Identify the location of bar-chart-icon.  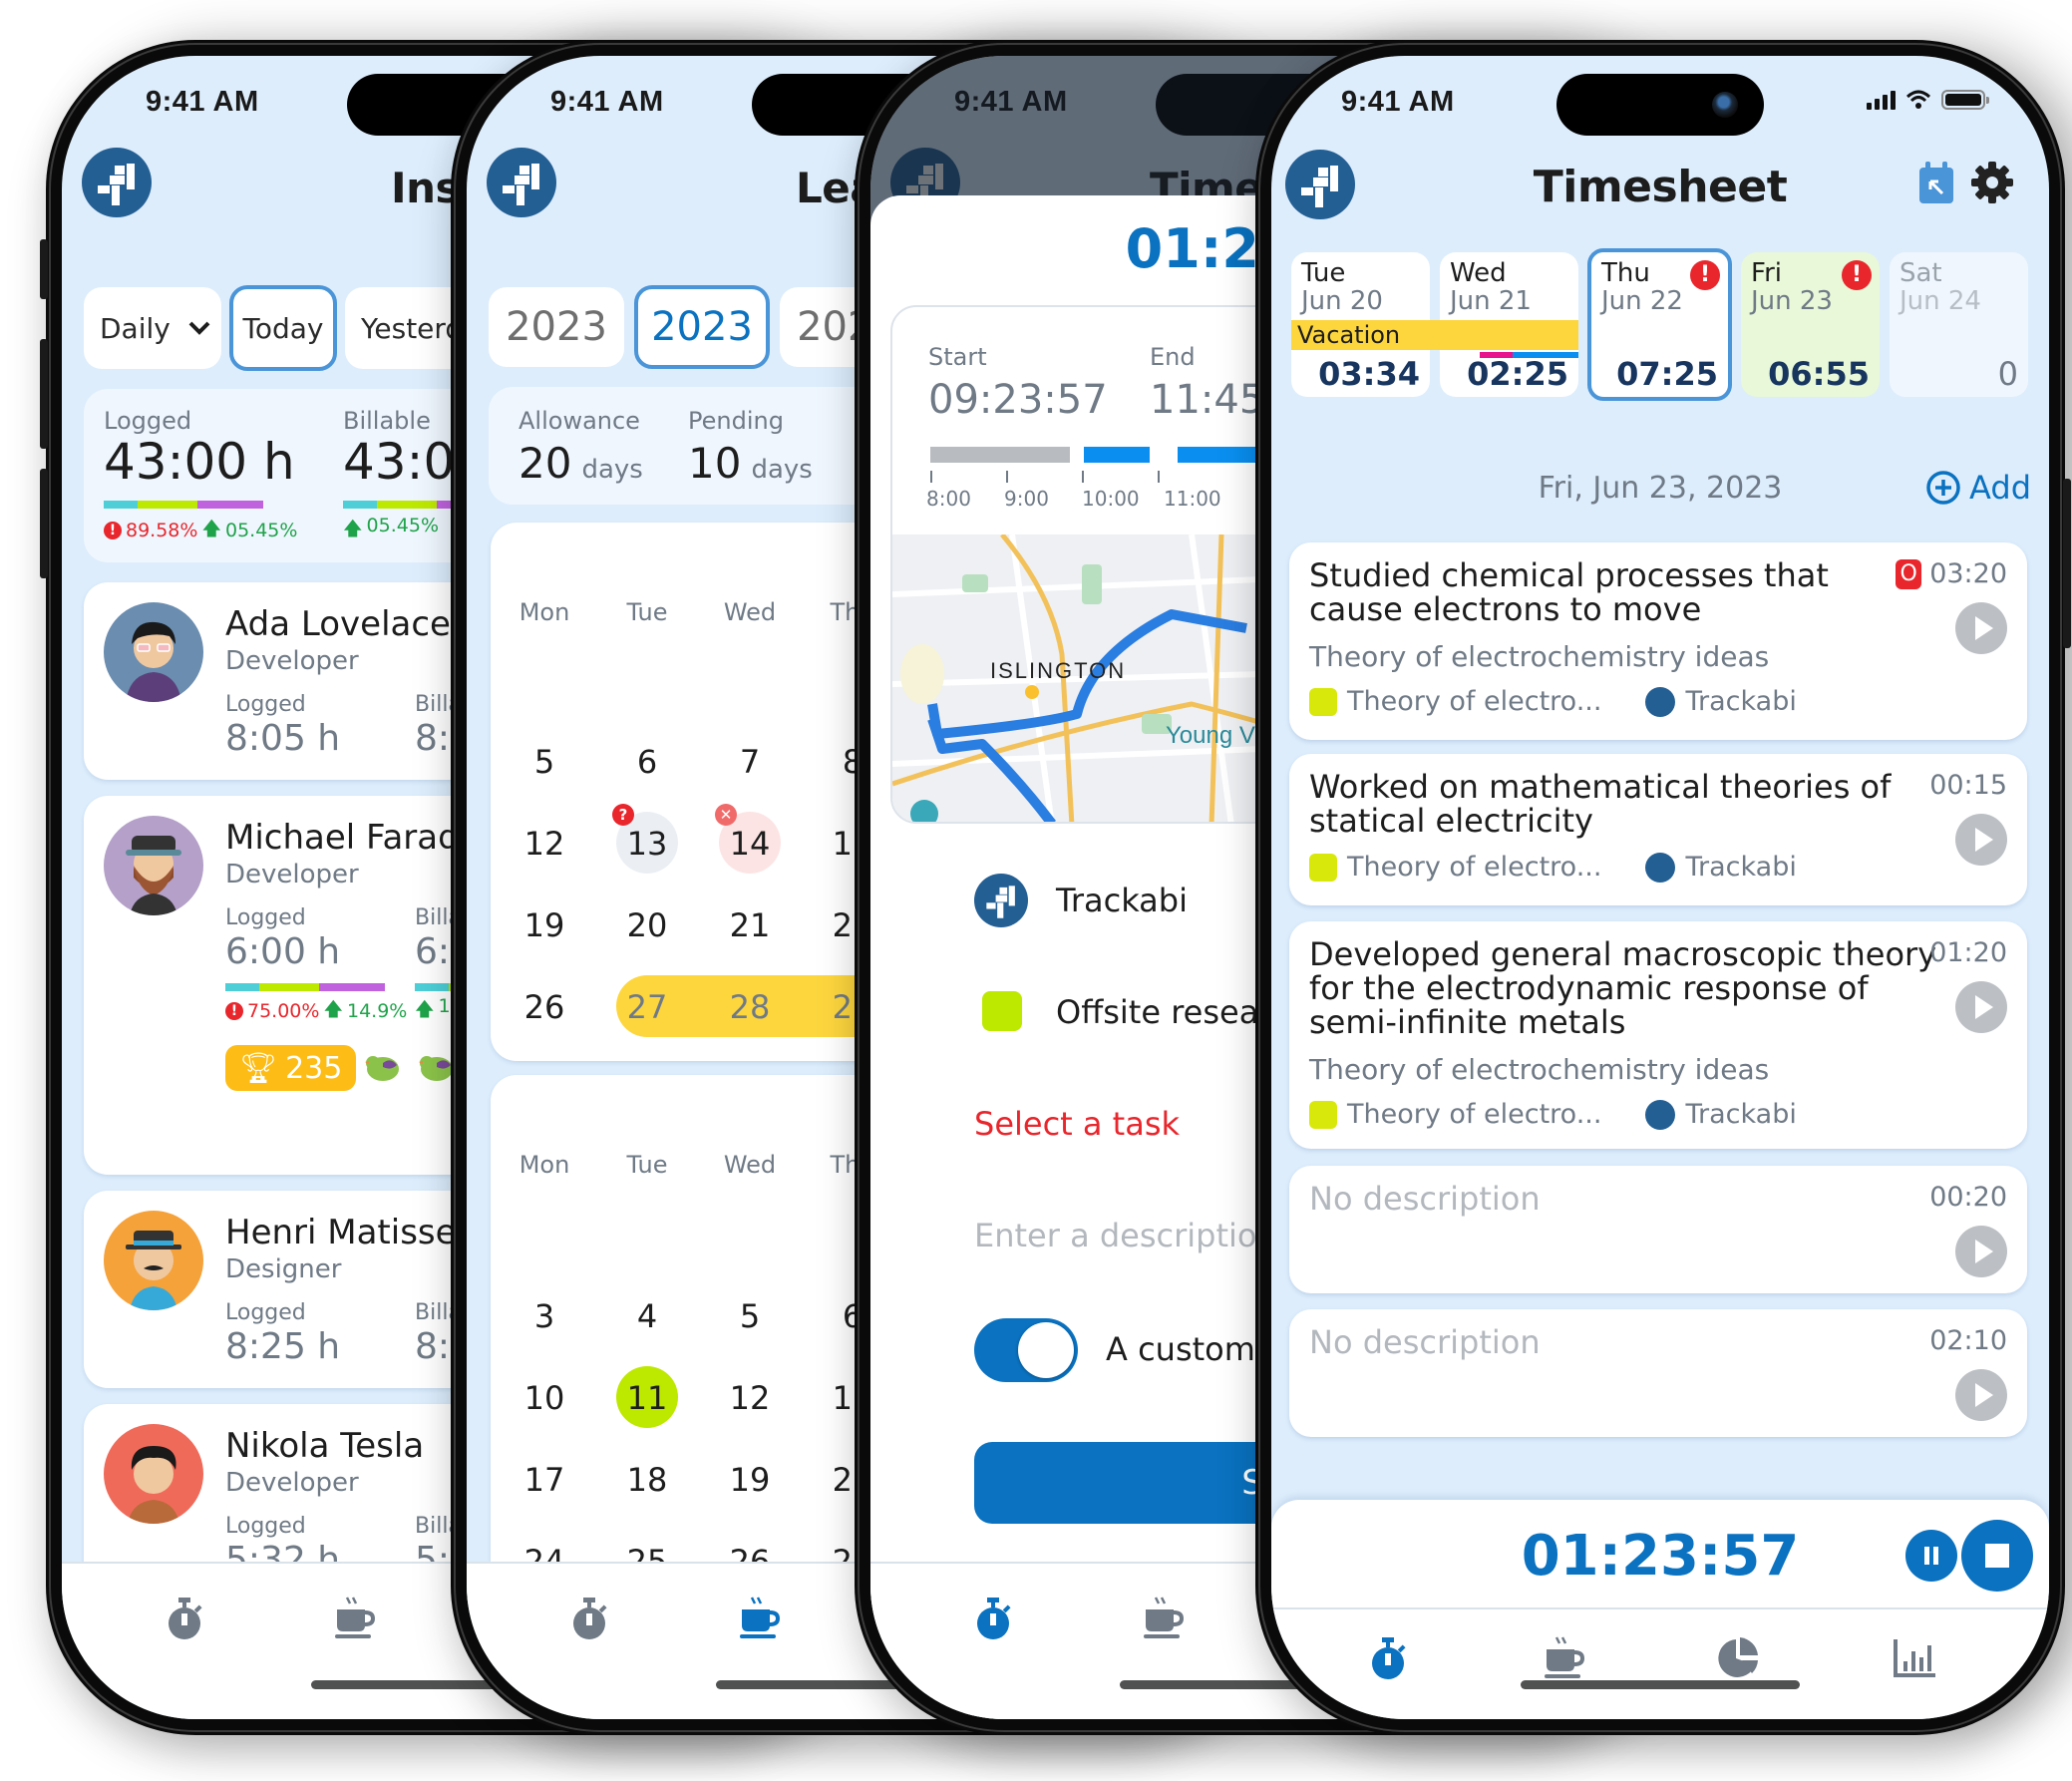
(1914, 1658).